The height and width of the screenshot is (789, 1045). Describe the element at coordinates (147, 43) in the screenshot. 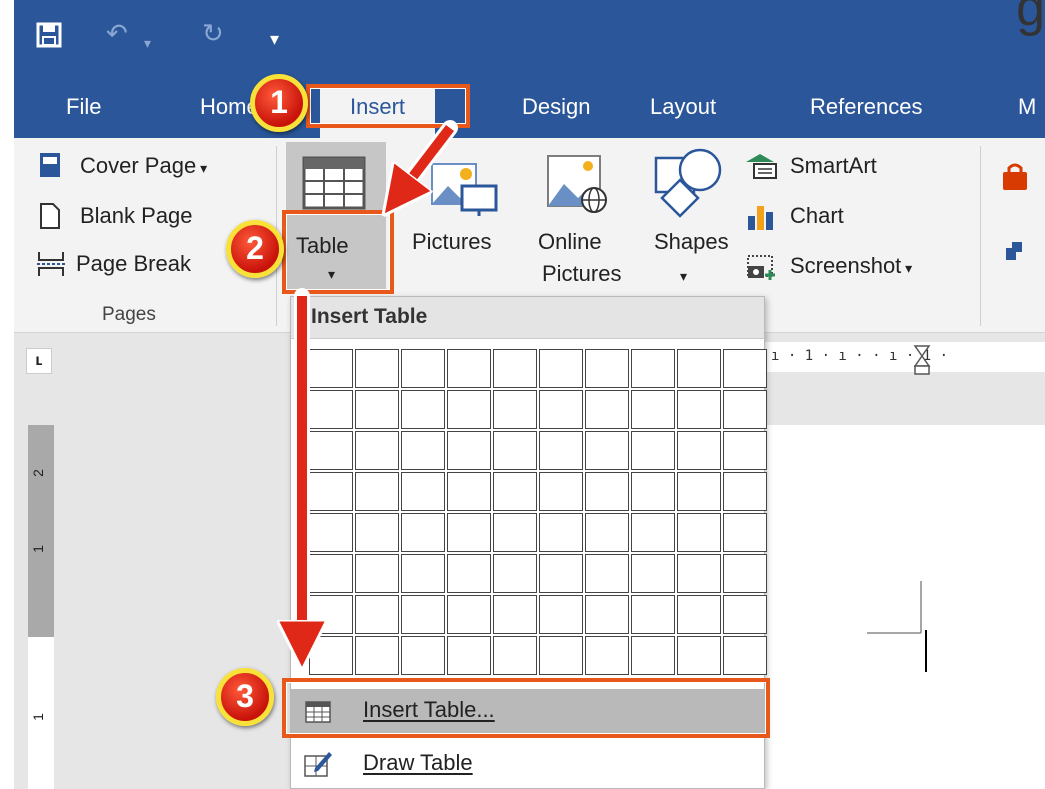

I see `undo-dropdown-icon: ▾` at that location.